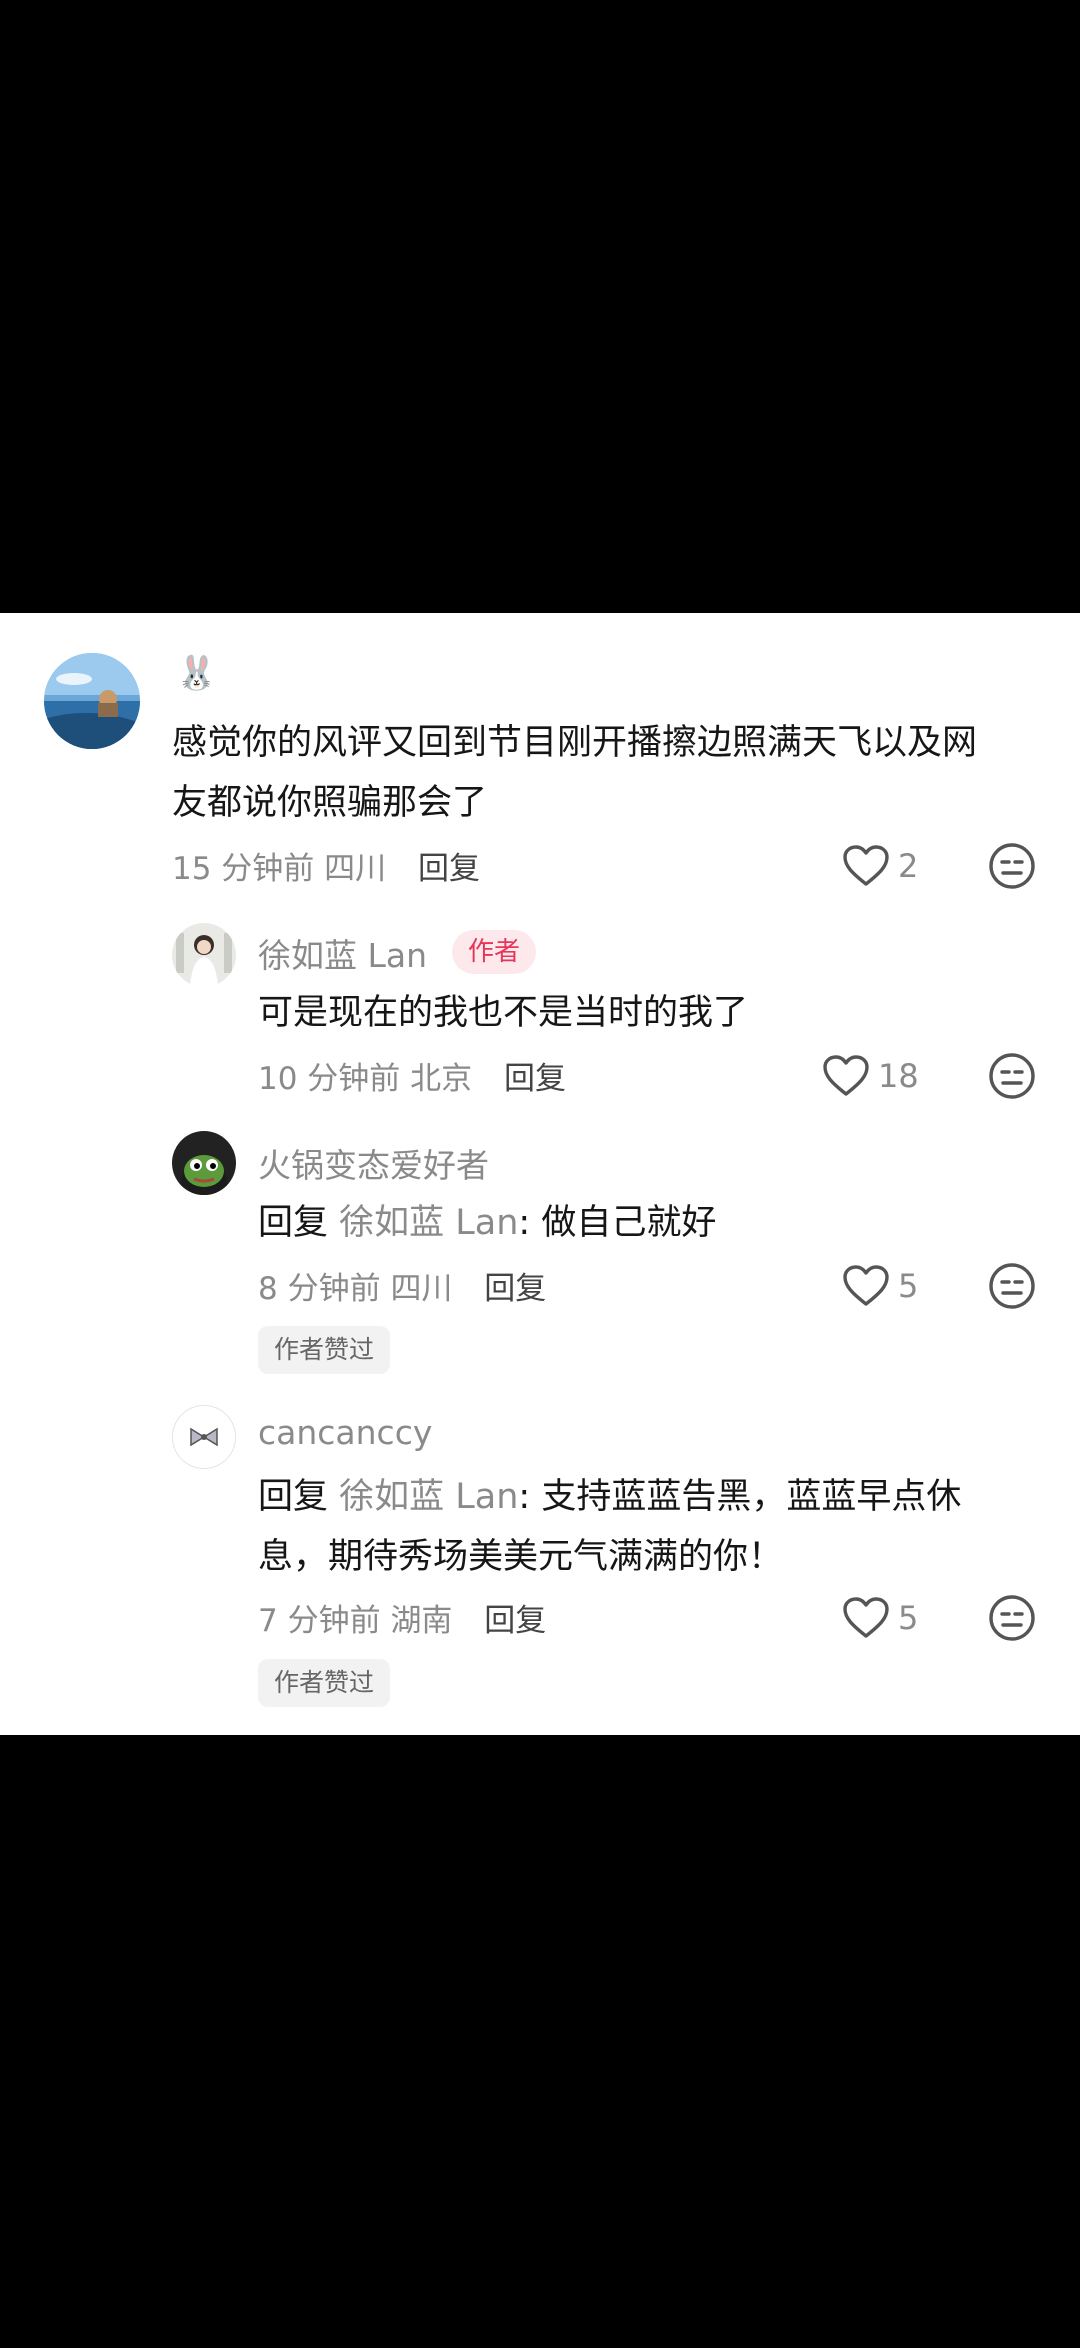 The width and height of the screenshot is (1080, 2348). What do you see at coordinates (319, 1289) in the screenshot?
I see `comment-time: 8 分钟前` at bounding box center [319, 1289].